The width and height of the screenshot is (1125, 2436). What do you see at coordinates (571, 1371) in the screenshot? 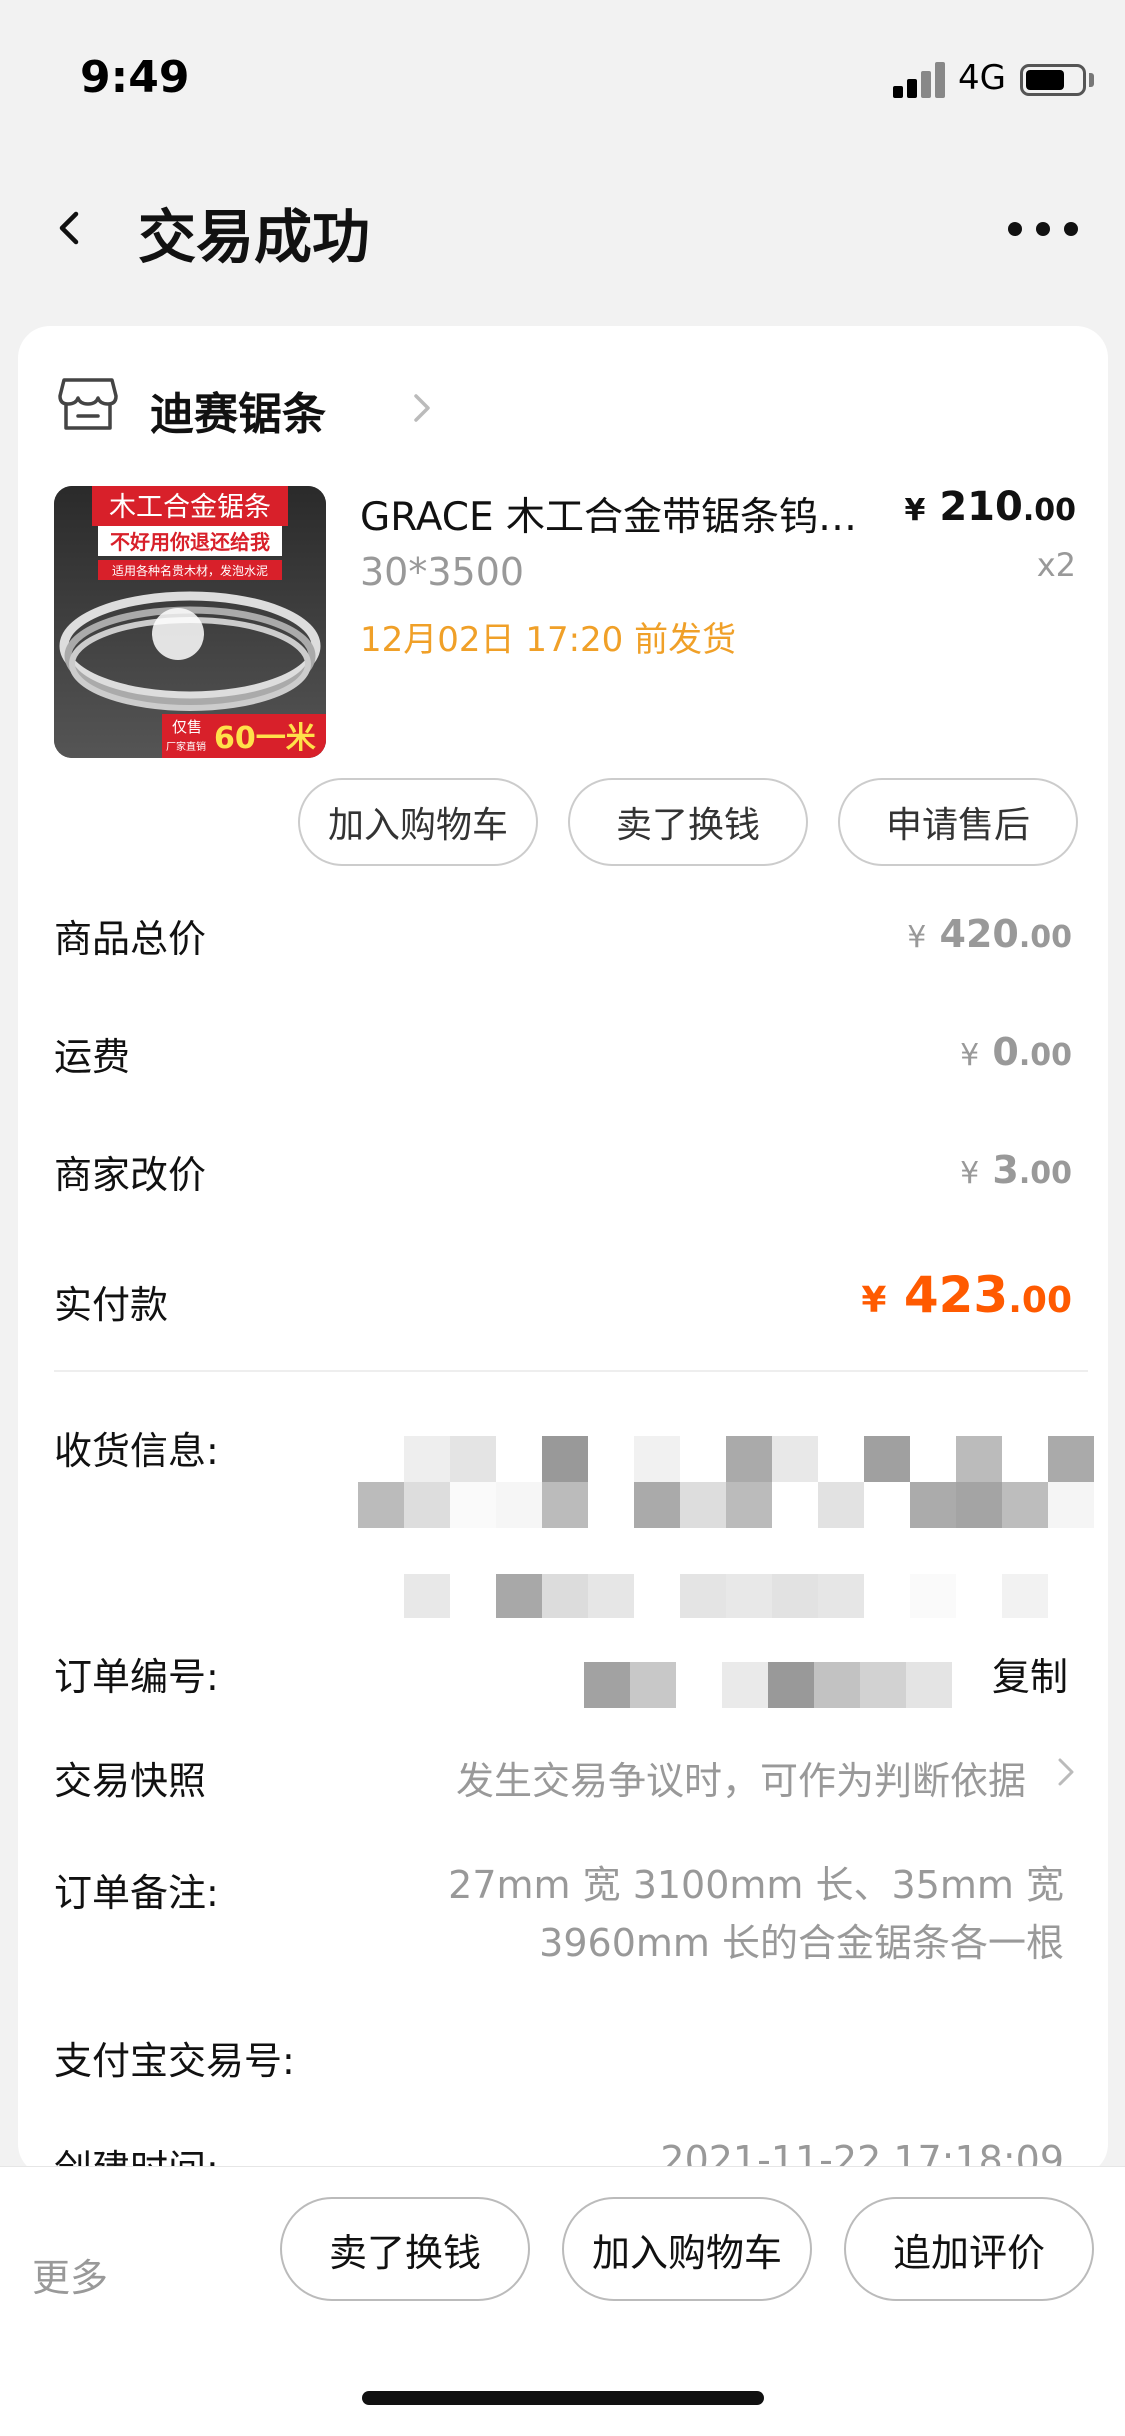
I see `divider` at bounding box center [571, 1371].